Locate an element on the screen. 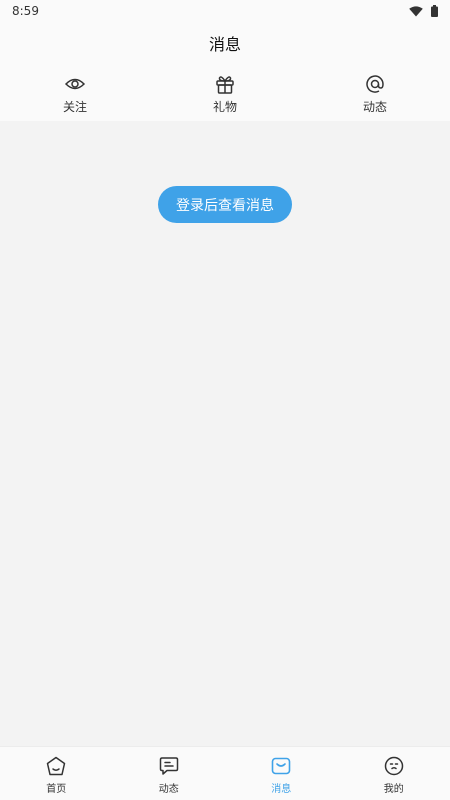  gift-icon is located at coordinates (225, 84).